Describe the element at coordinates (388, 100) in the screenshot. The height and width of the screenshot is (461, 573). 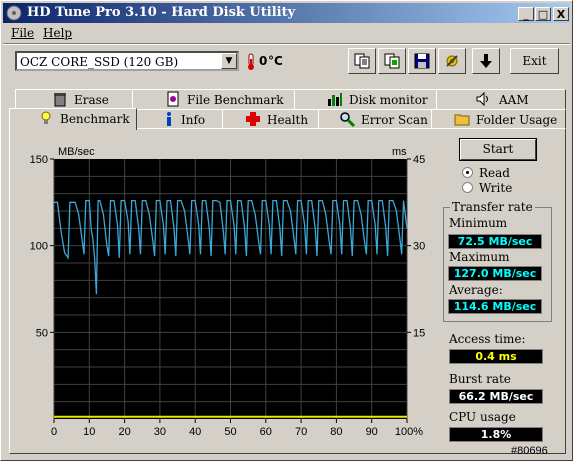
I see `tab-disk-monitor-label: Disk monitor` at that location.